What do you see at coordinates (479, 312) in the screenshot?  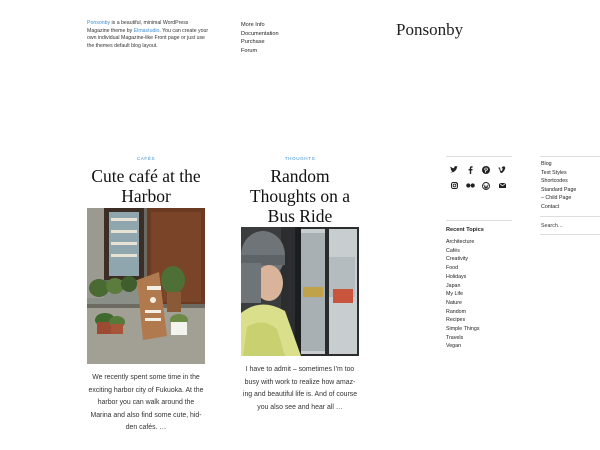 I see `topic-link: Random` at bounding box center [479, 312].